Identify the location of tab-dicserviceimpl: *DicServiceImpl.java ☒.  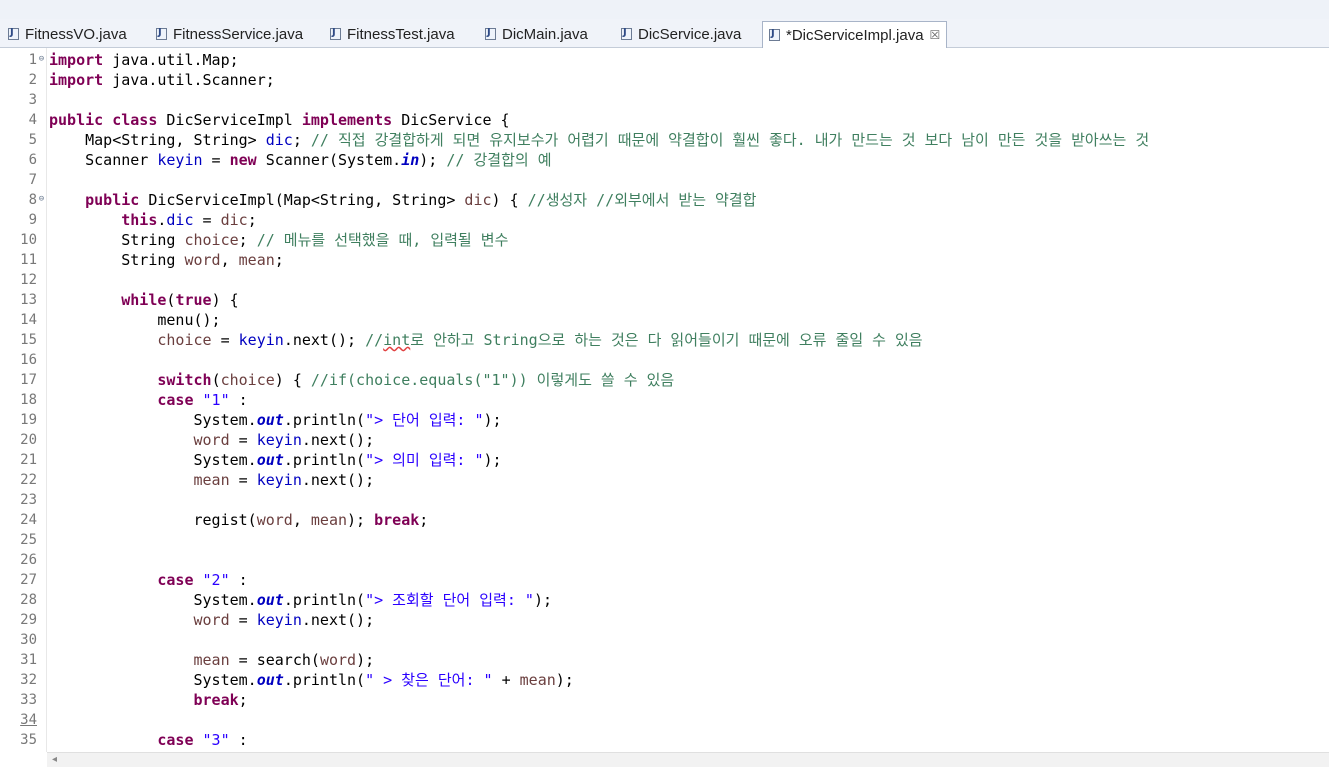
(855, 34).